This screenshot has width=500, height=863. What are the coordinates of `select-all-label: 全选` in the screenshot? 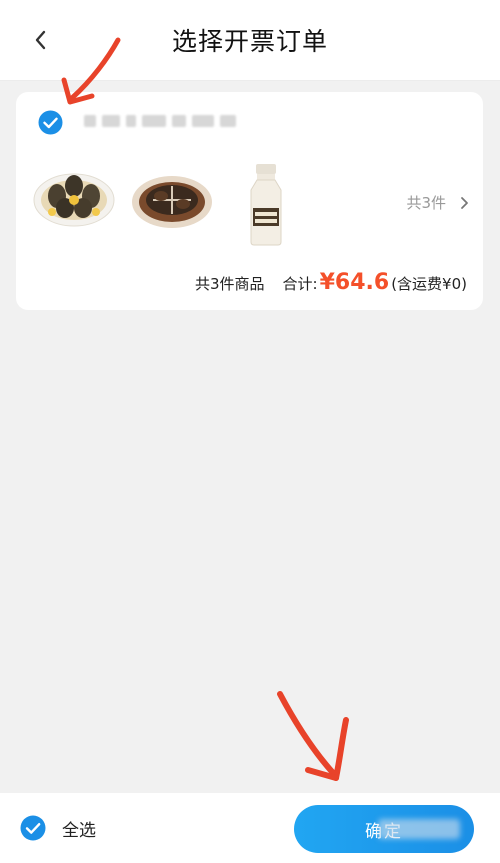 It's located at (79, 830).